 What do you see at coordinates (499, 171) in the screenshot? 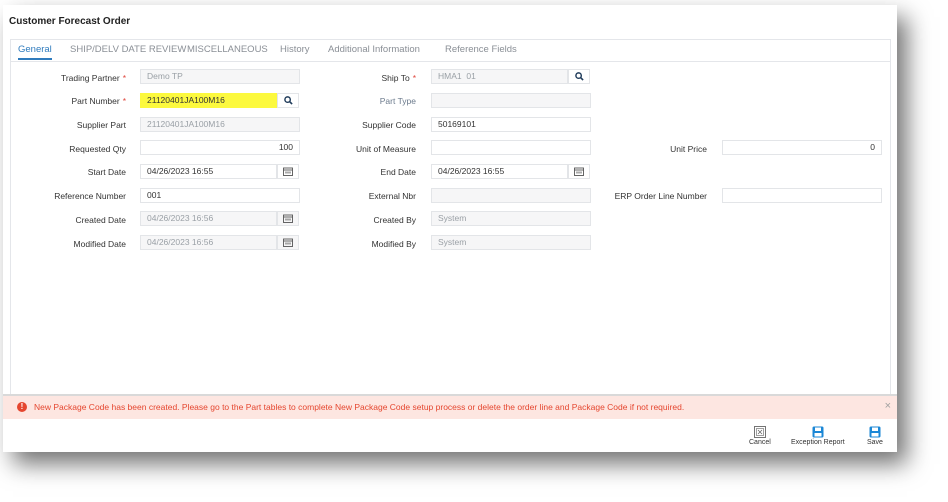
I see `end-date-input: 04/26/2023 16:55` at bounding box center [499, 171].